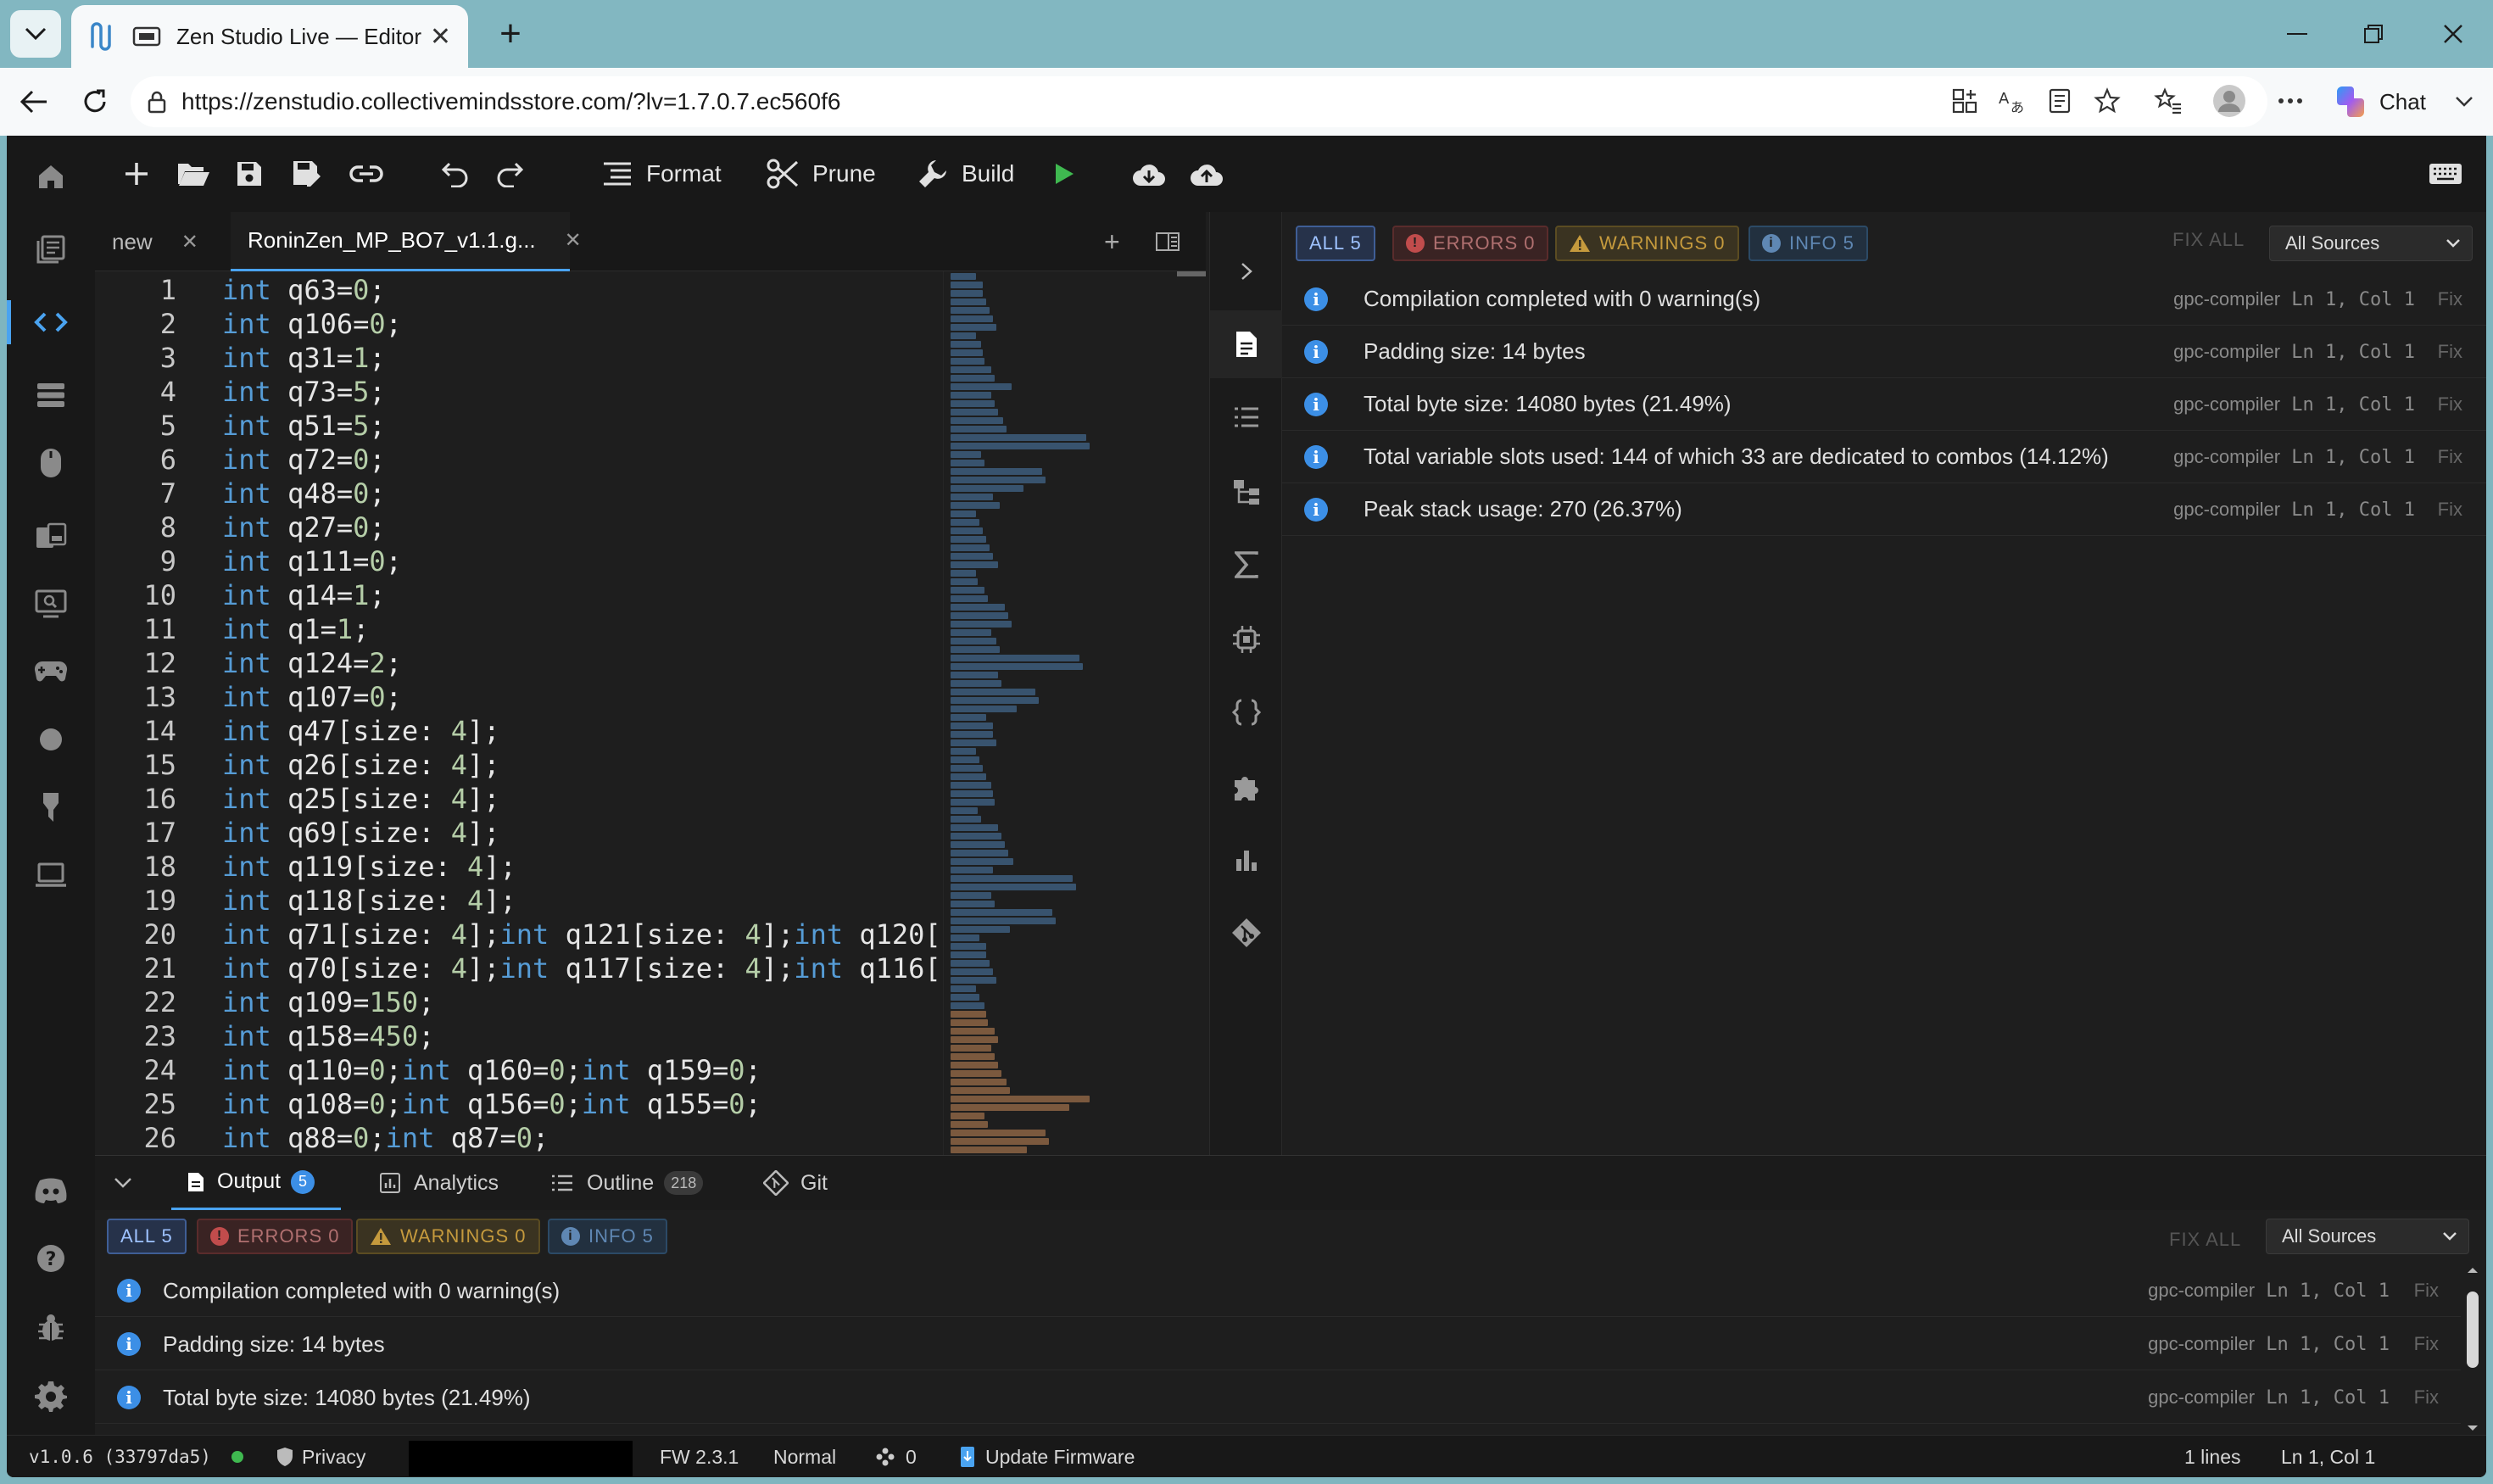 The width and height of the screenshot is (2493, 1484). Describe the element at coordinates (519, 460) in the screenshot. I see `code-line: 6 int q72=0;` at that location.